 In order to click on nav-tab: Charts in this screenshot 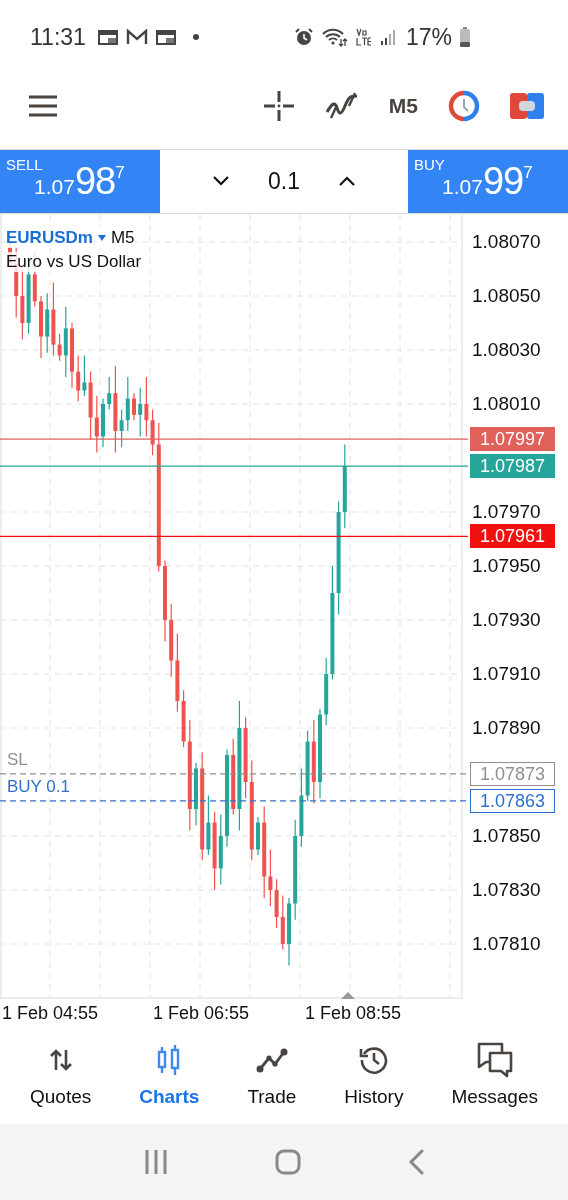, I will do `click(169, 1075)`.